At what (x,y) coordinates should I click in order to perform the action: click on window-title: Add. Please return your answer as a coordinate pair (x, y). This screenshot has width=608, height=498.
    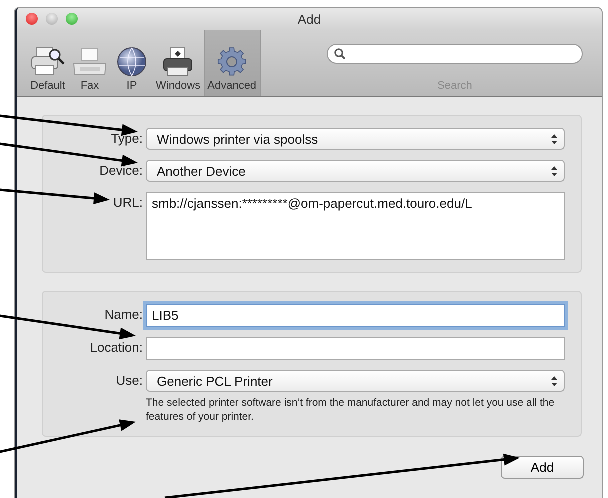
    Looking at the image, I should click on (310, 19).